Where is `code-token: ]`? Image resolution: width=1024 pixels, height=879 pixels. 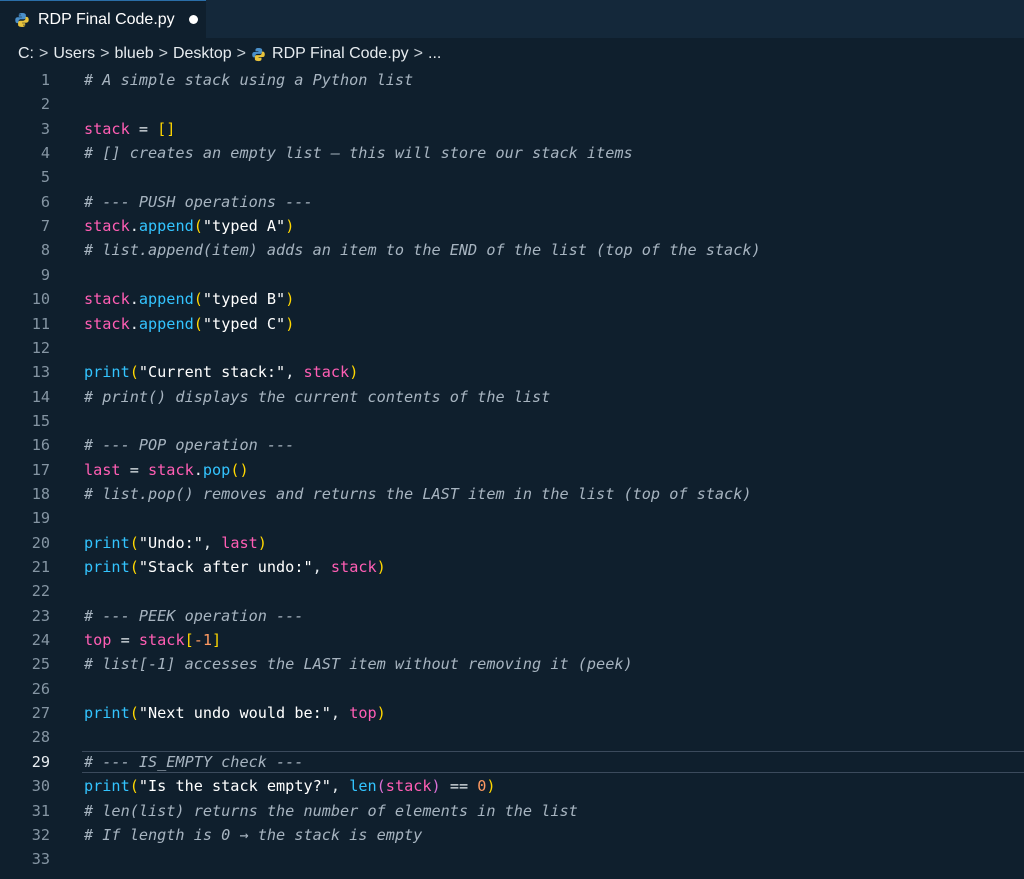
code-token: ] is located at coordinates (217, 640).